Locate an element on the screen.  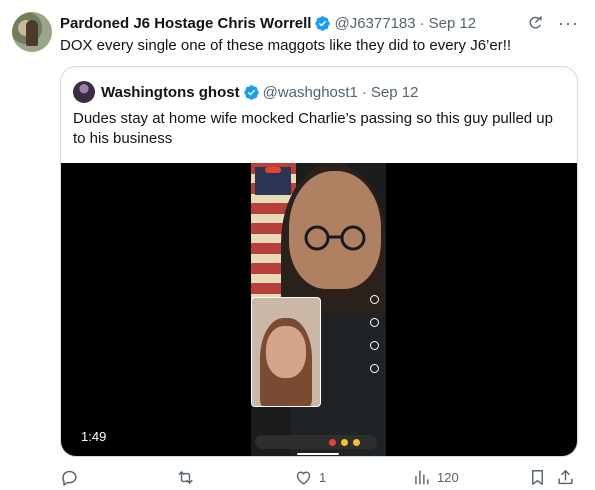
pip-video is located at coordinates (286, 352).